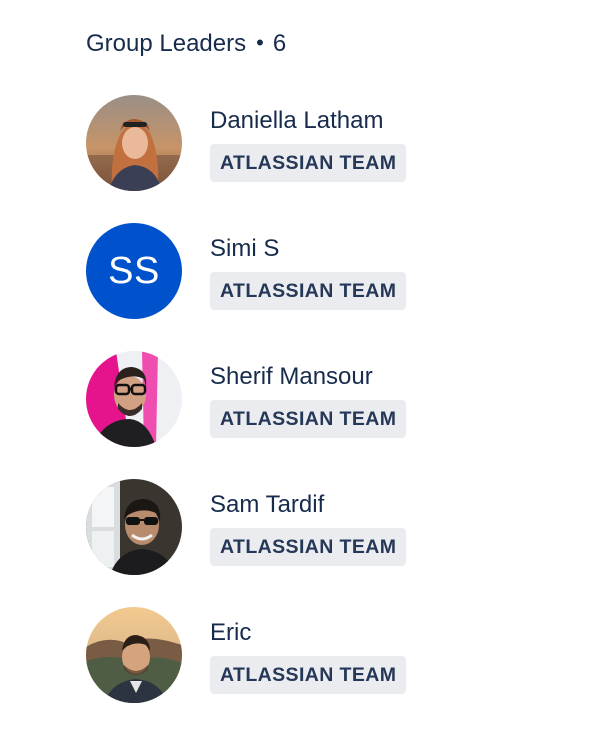  What do you see at coordinates (308, 505) in the screenshot?
I see `leader-name: Sam Tardif` at bounding box center [308, 505].